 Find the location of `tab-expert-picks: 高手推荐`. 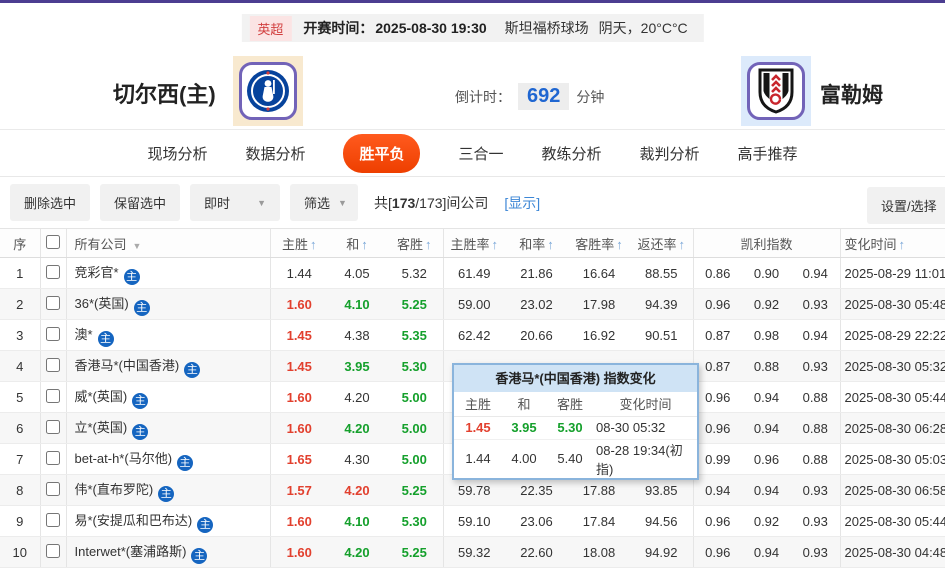

tab-expert-picks: 高手推荐 is located at coordinates (768, 153).